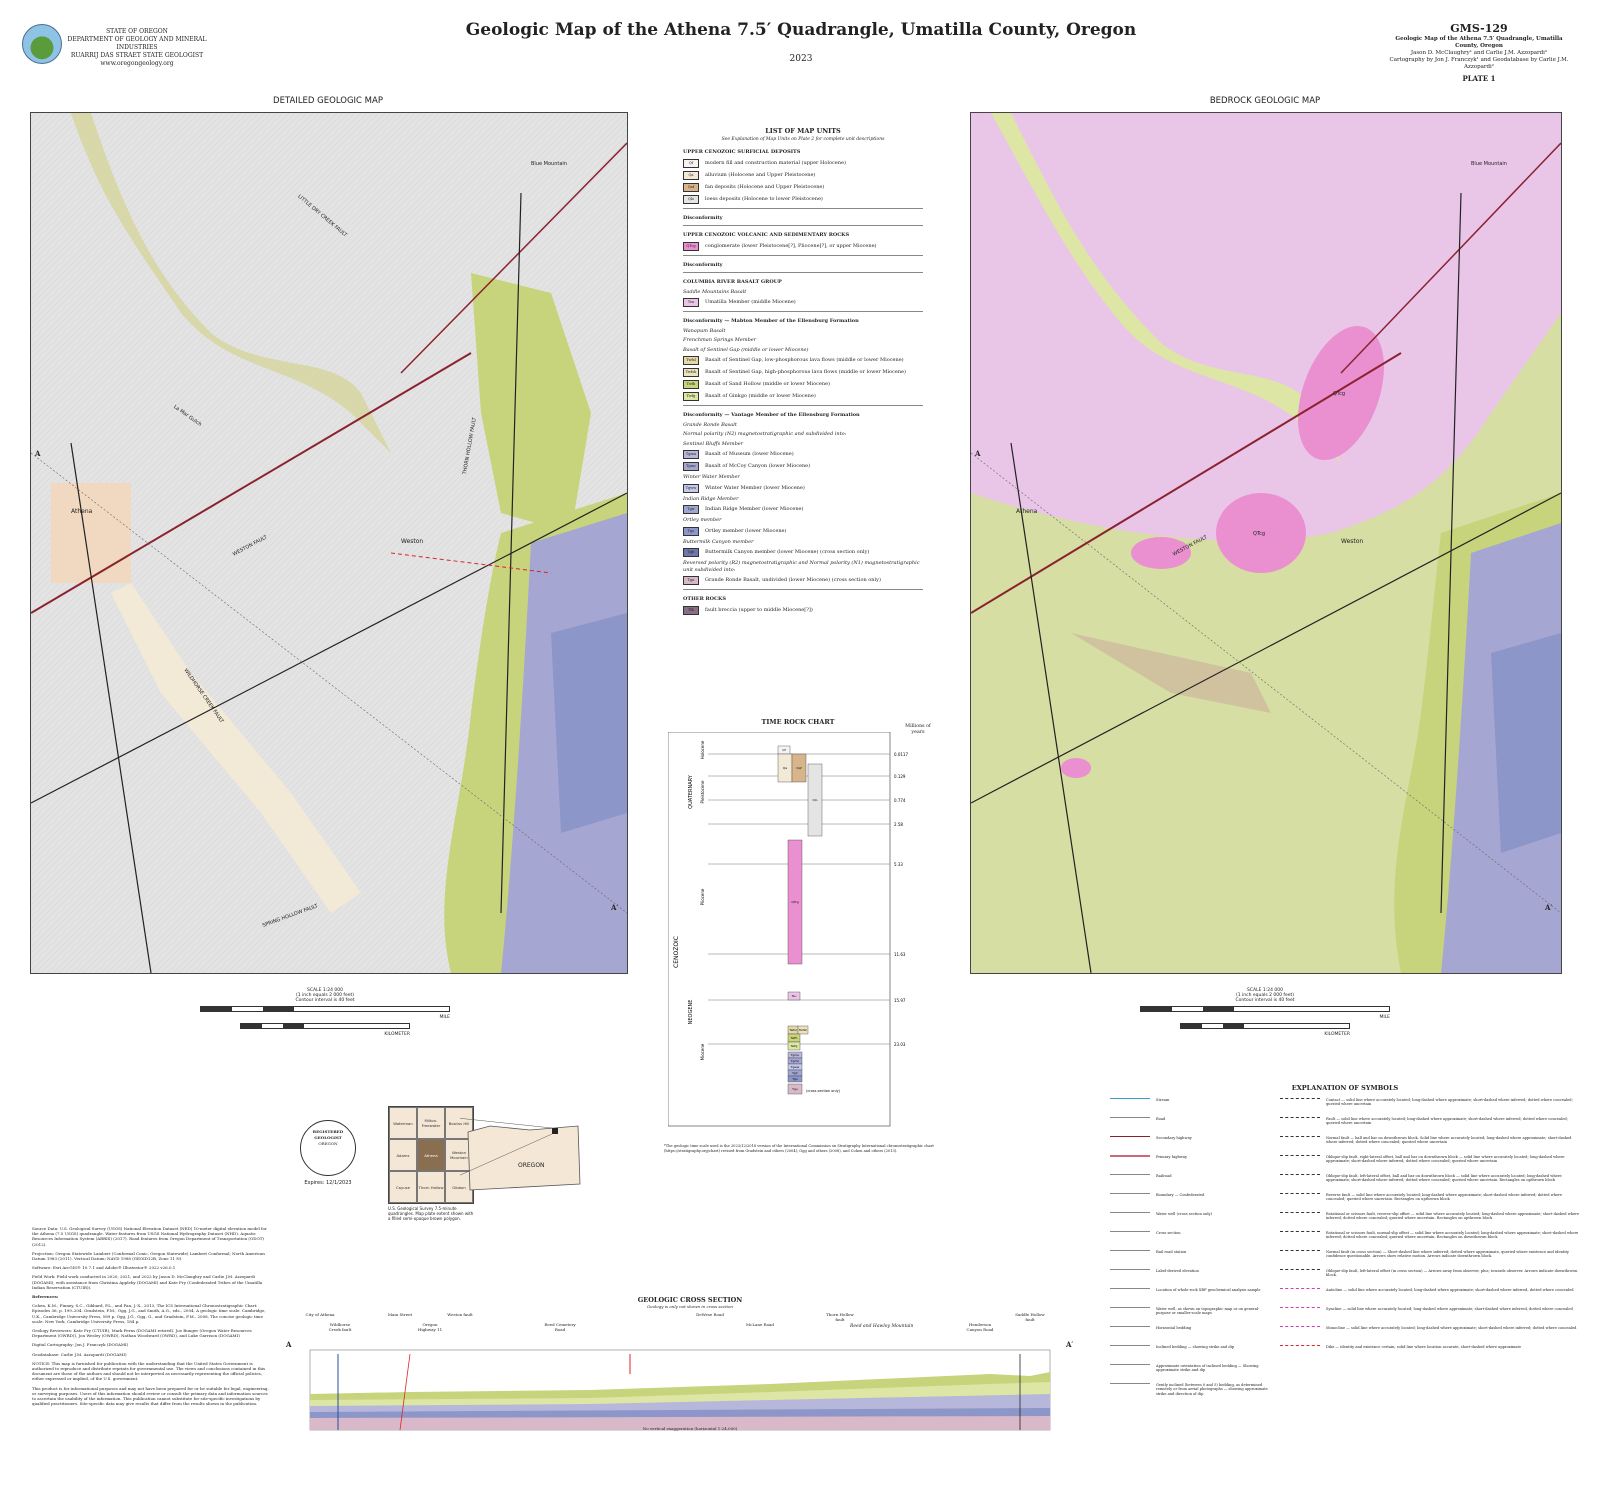  Describe the element at coordinates (795, 1073) in the screenshot. I see `unit-bar-label: Tgir` at that location.